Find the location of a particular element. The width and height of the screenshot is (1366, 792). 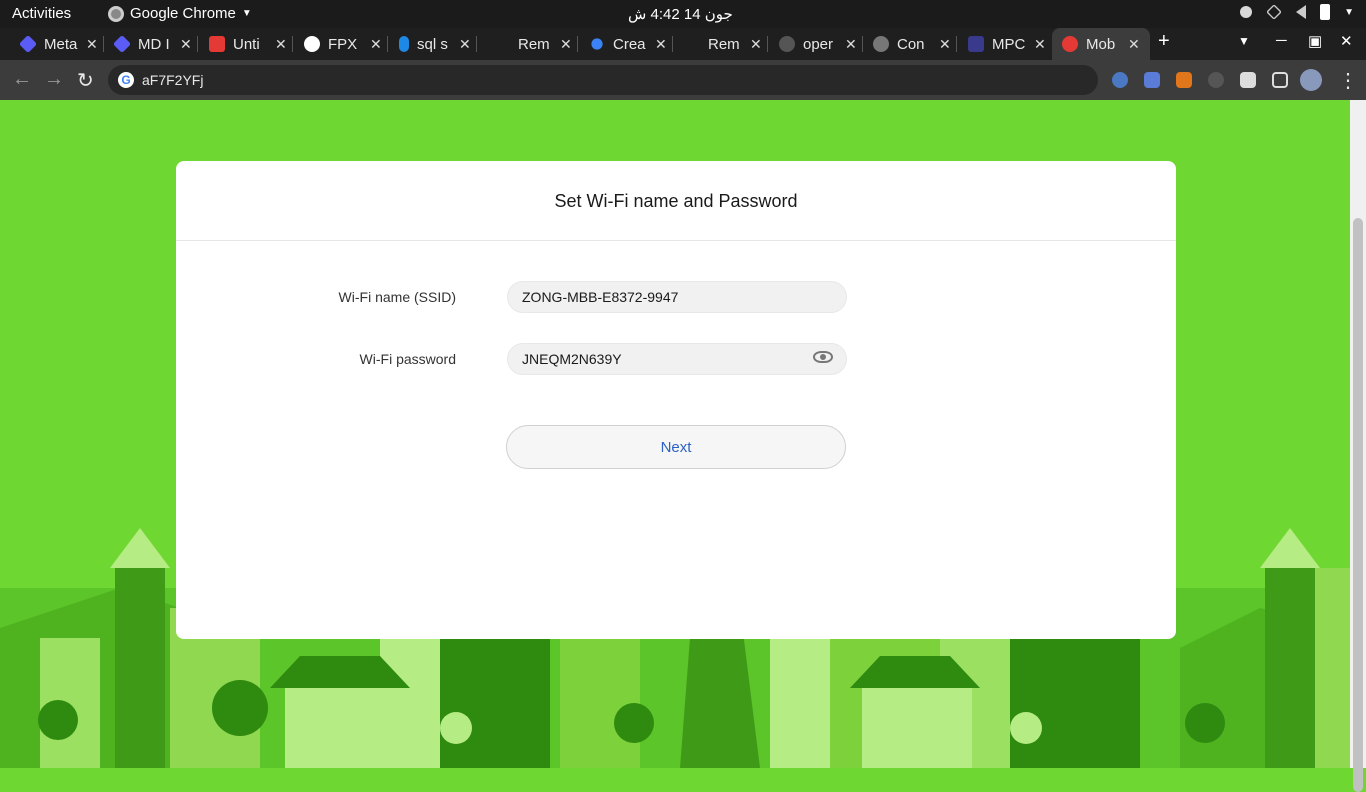

browser-toolbar: ← → ↻ G aF7F2YFj ⋮ is located at coordinates (683, 80).